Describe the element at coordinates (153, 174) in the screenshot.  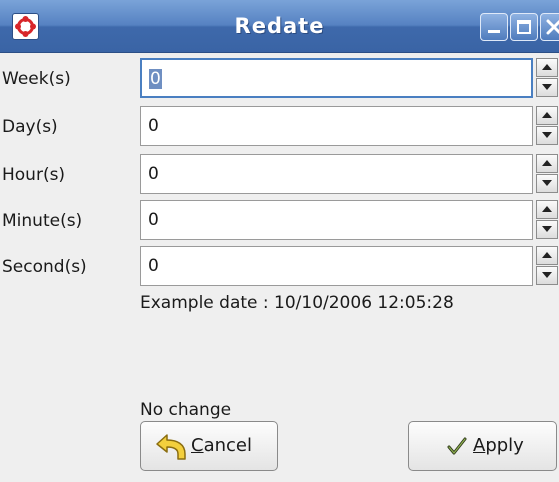
I see `hours-value: 0` at that location.